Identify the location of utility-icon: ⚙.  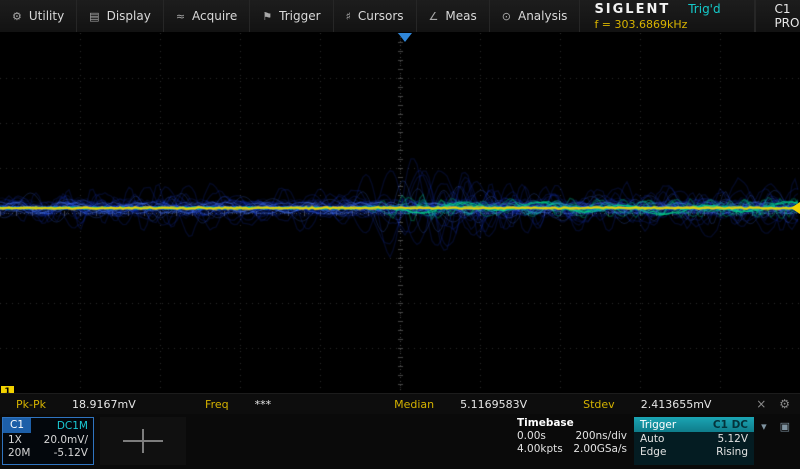
(17, 16).